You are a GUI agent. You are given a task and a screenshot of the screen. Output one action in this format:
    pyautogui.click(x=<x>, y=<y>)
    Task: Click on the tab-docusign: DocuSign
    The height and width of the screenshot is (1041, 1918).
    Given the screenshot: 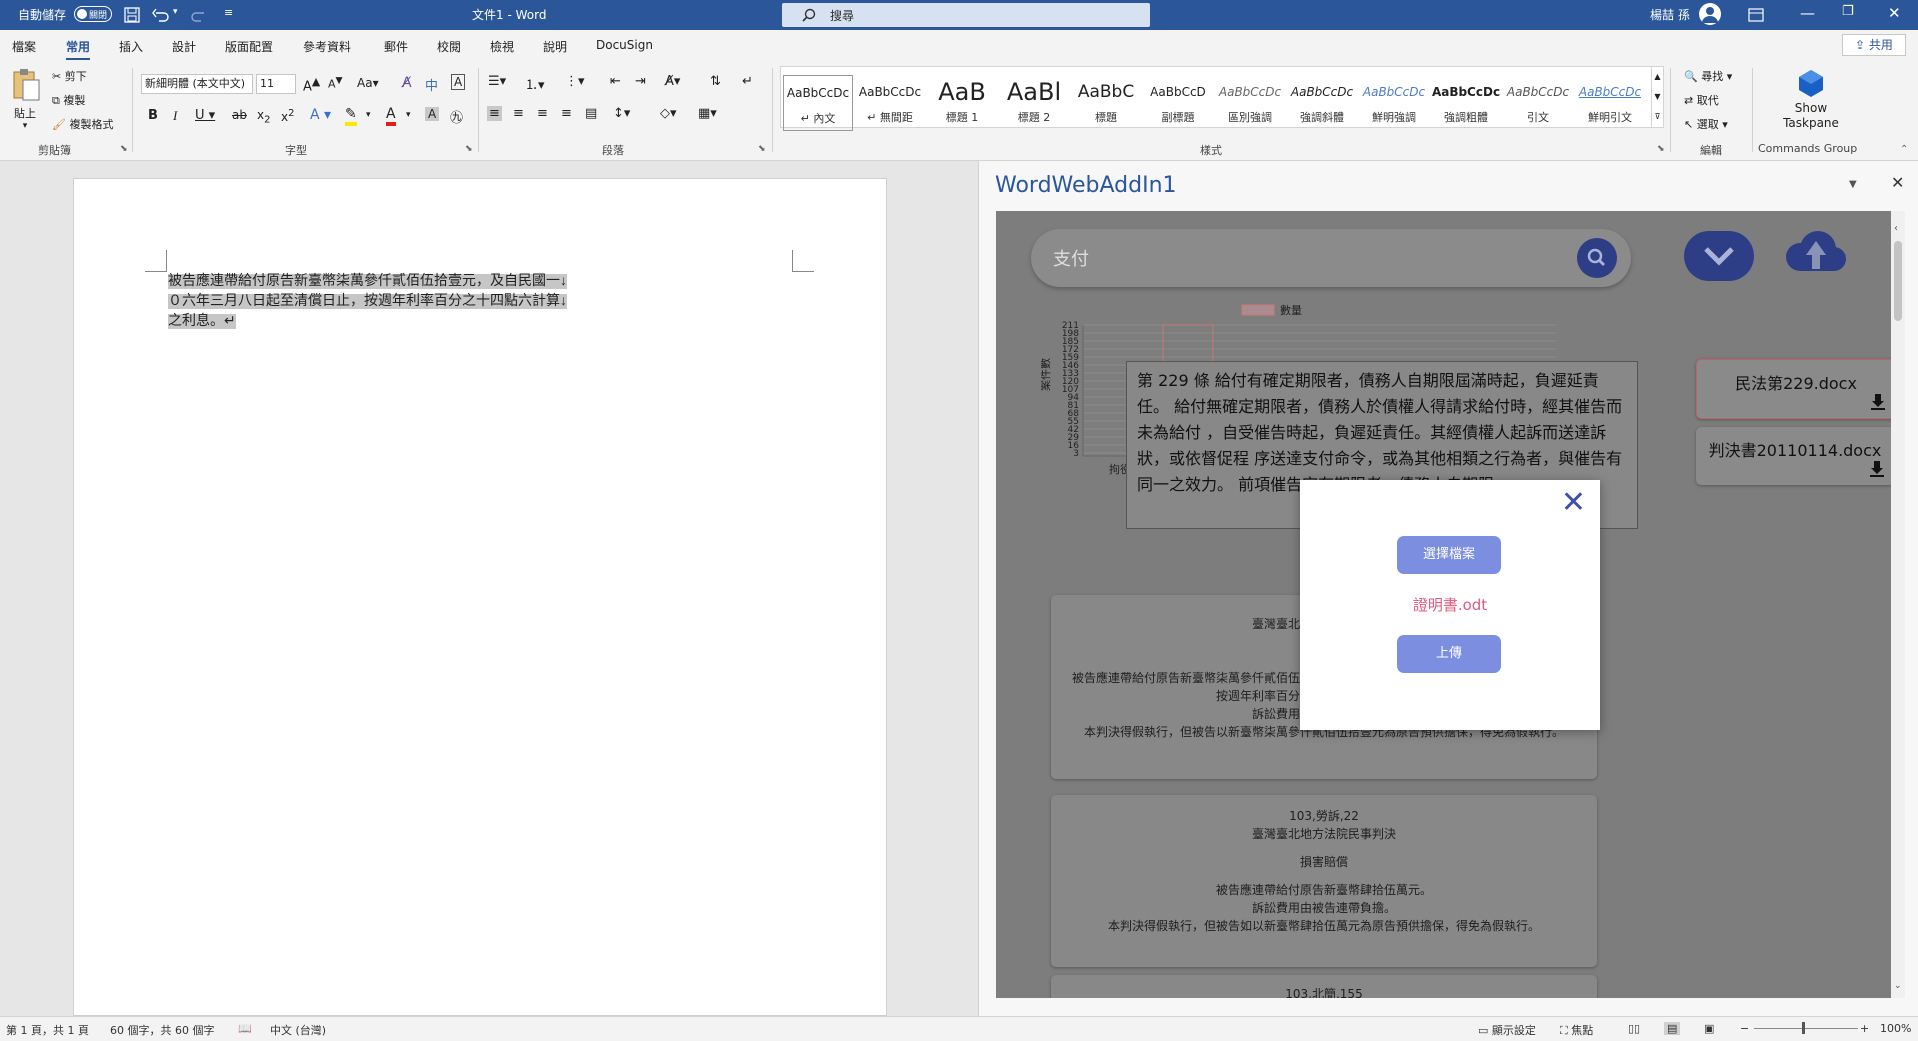 What is the action you would take?
    pyautogui.click(x=624, y=45)
    